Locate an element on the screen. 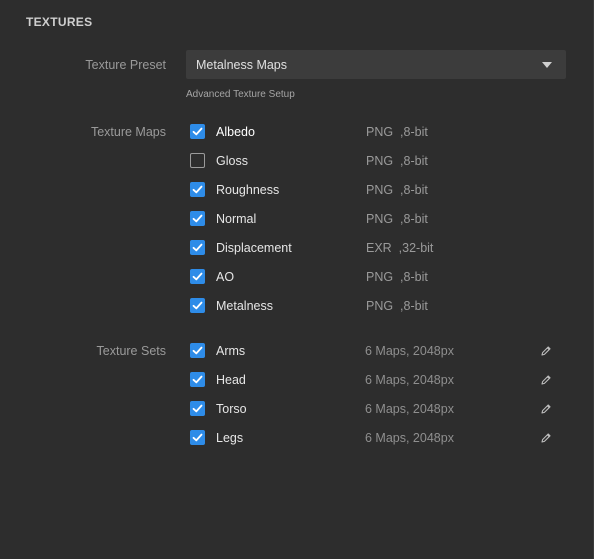  texture-map-name: AO is located at coordinates (225, 277).